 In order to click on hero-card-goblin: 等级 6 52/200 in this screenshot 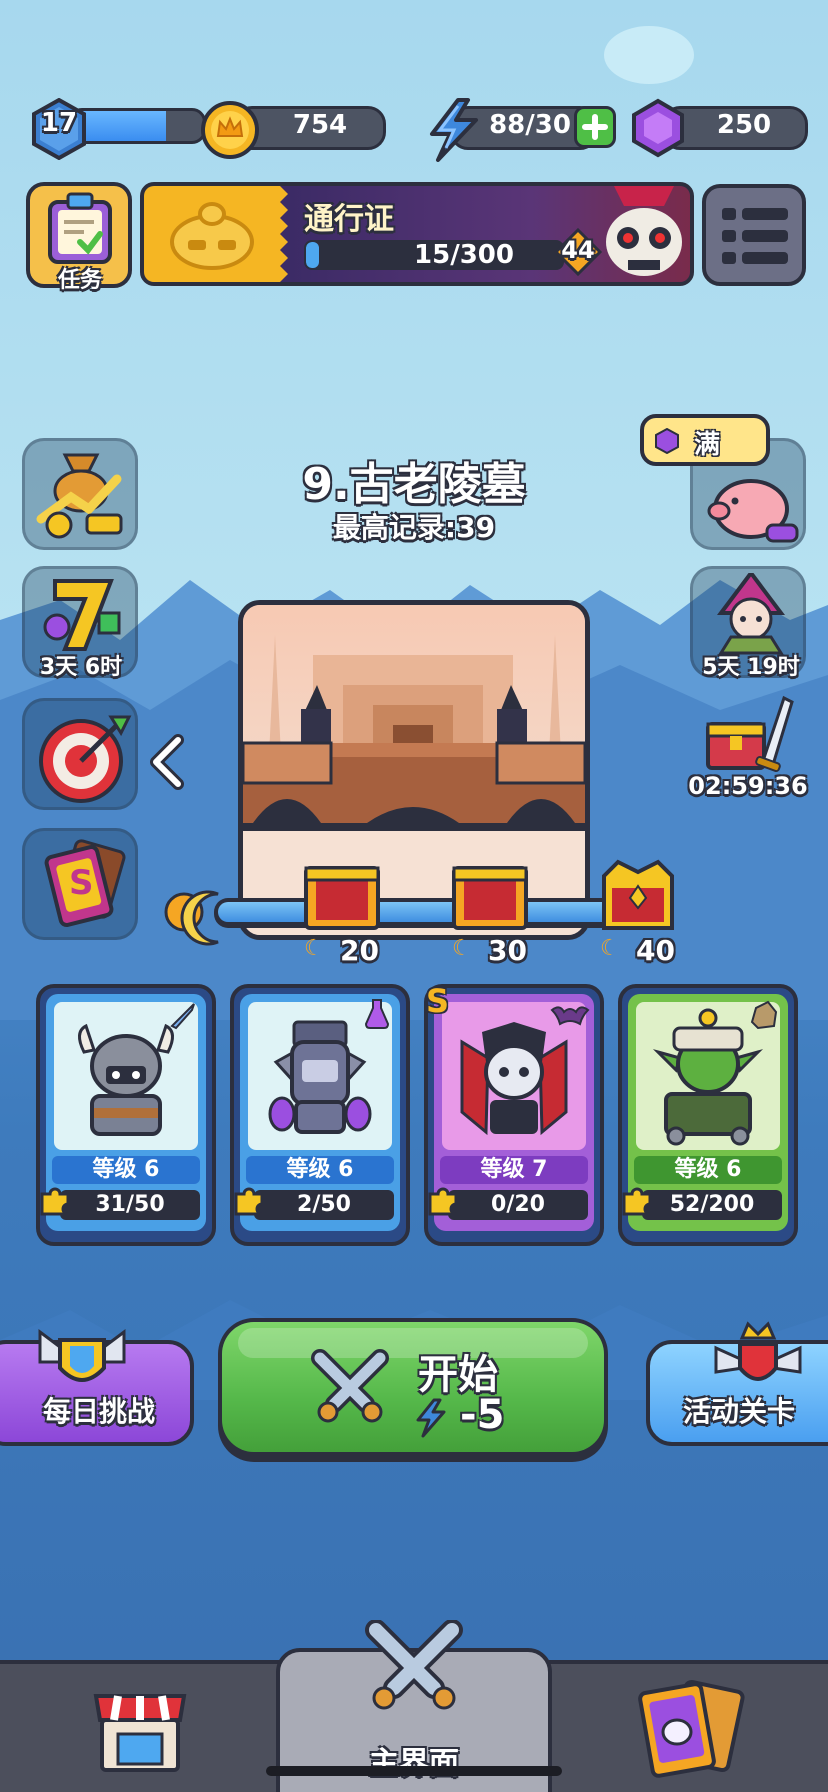, I will do `click(708, 1115)`.